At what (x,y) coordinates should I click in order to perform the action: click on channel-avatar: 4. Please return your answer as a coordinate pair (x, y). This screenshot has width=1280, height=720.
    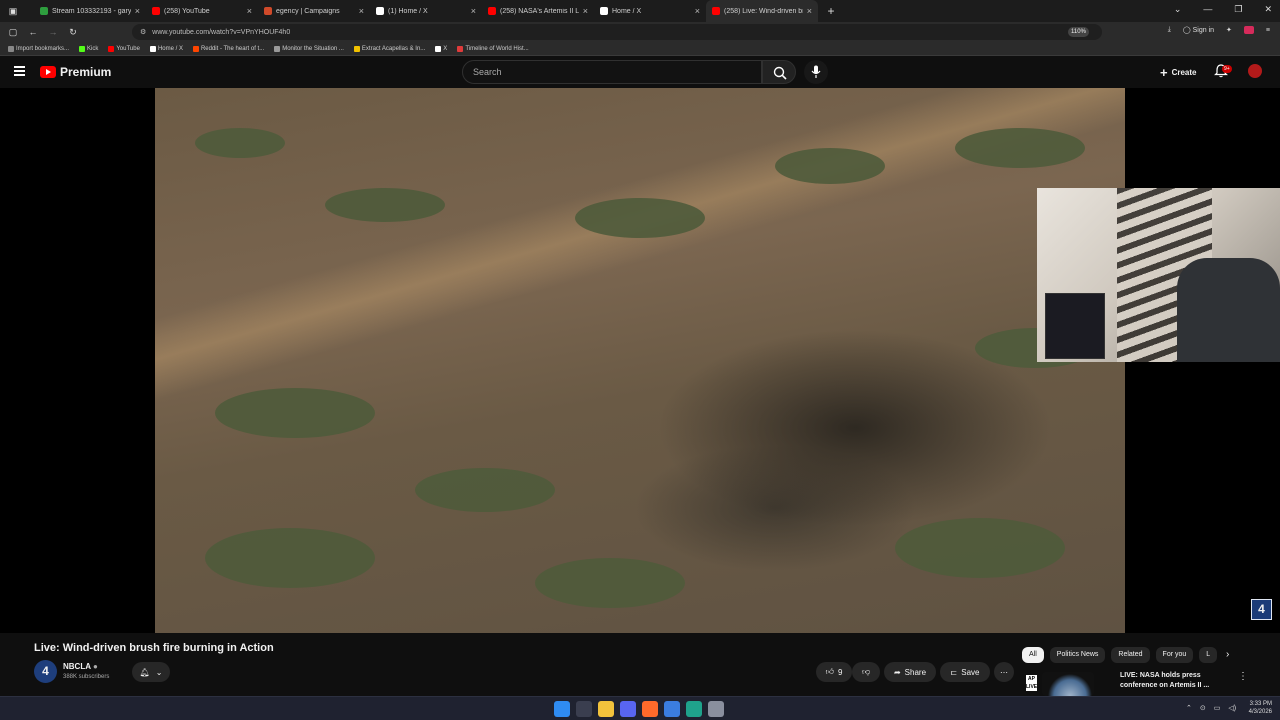
    Looking at the image, I should click on (45, 671).